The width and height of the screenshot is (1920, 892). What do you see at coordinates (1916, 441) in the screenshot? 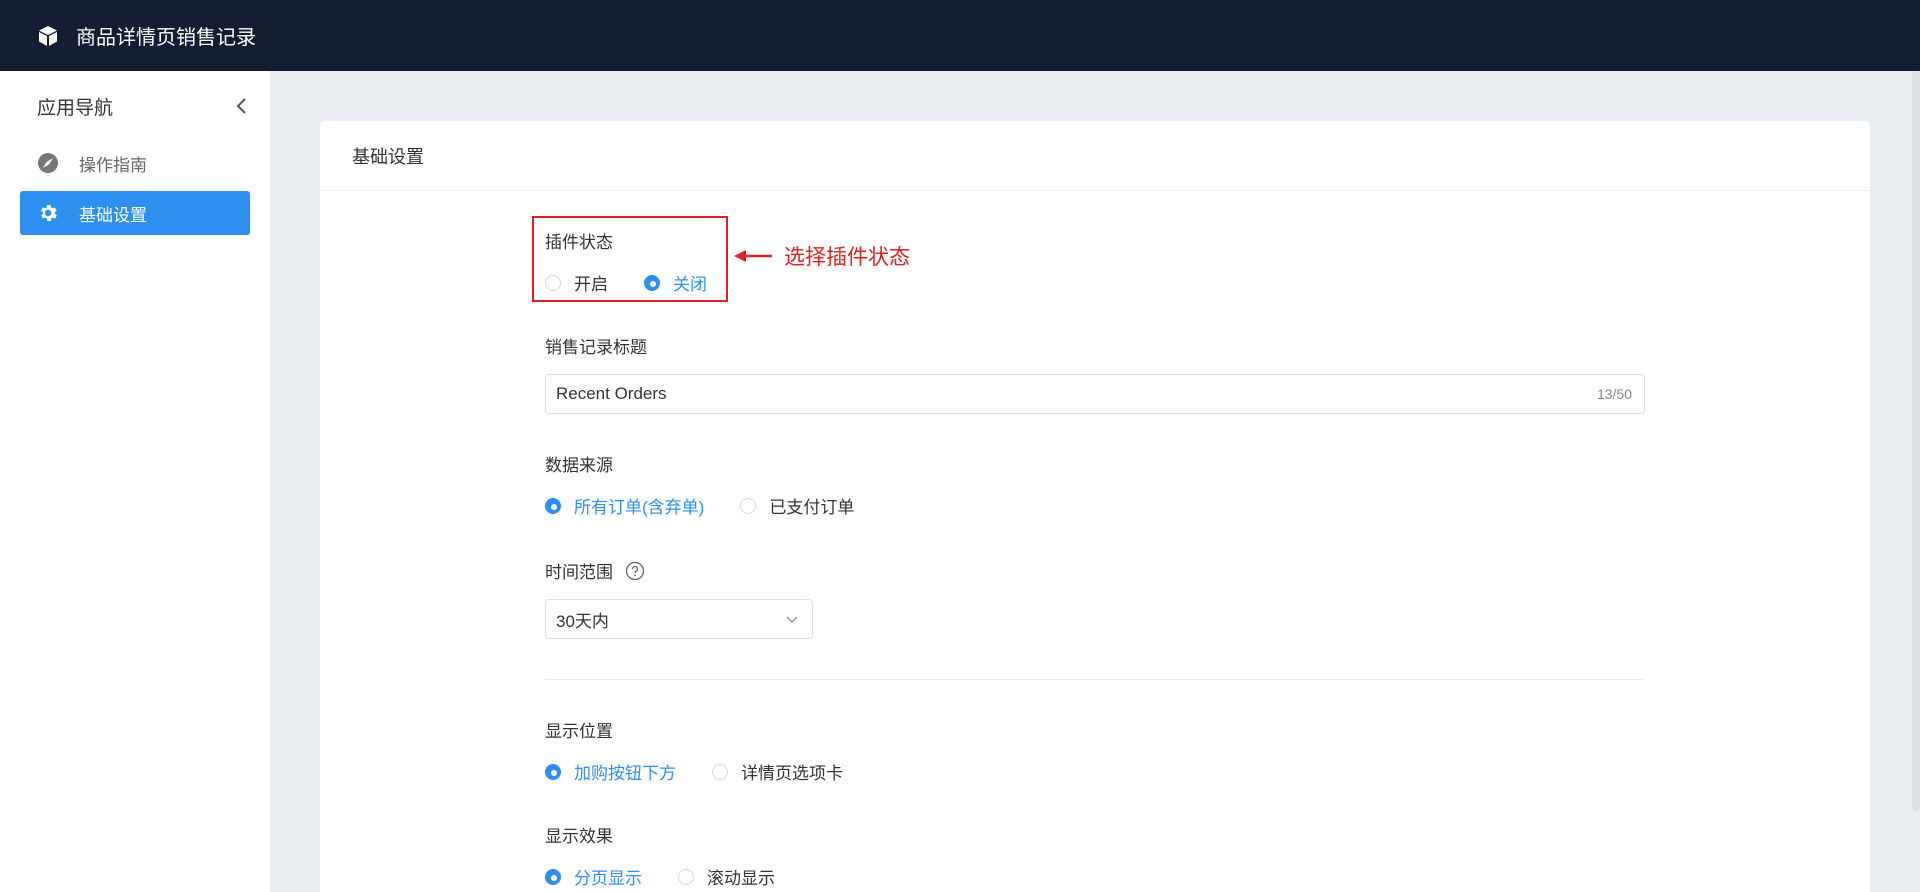
I see `page-scrollbar` at bounding box center [1916, 441].